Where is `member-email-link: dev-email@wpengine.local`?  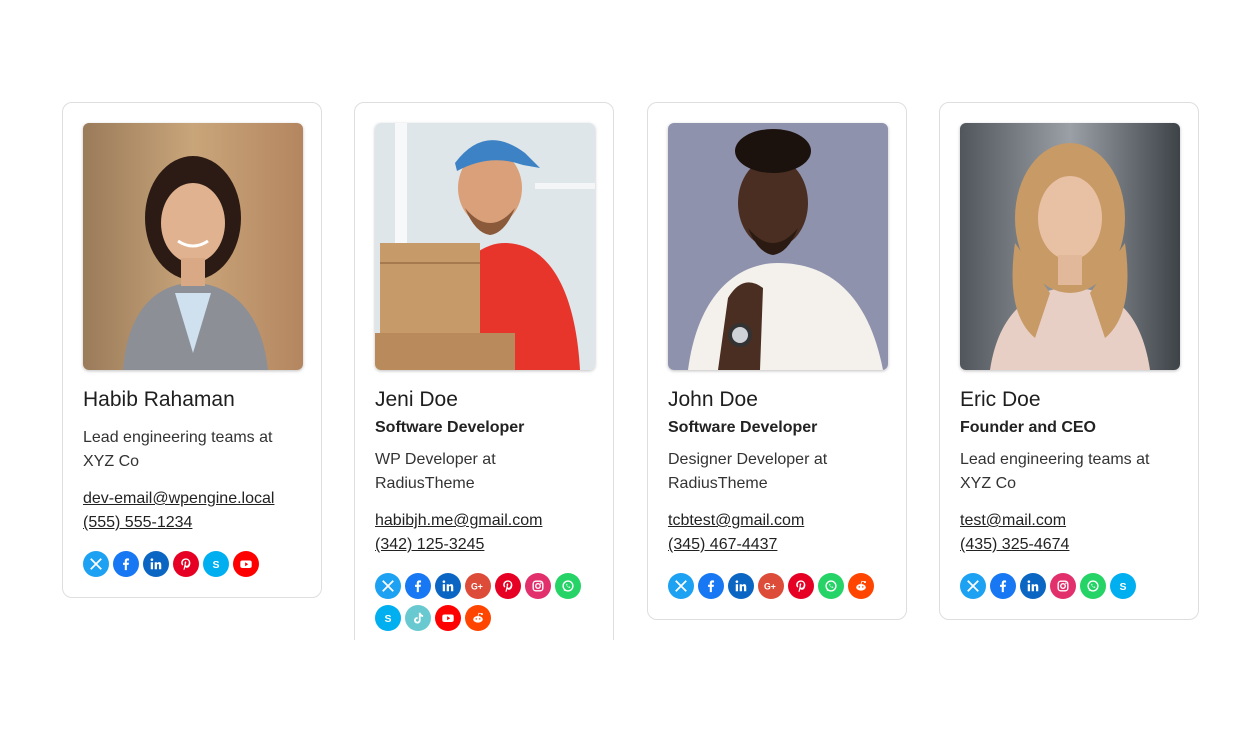
member-email-link: dev-email@wpengine.local is located at coordinates (192, 499).